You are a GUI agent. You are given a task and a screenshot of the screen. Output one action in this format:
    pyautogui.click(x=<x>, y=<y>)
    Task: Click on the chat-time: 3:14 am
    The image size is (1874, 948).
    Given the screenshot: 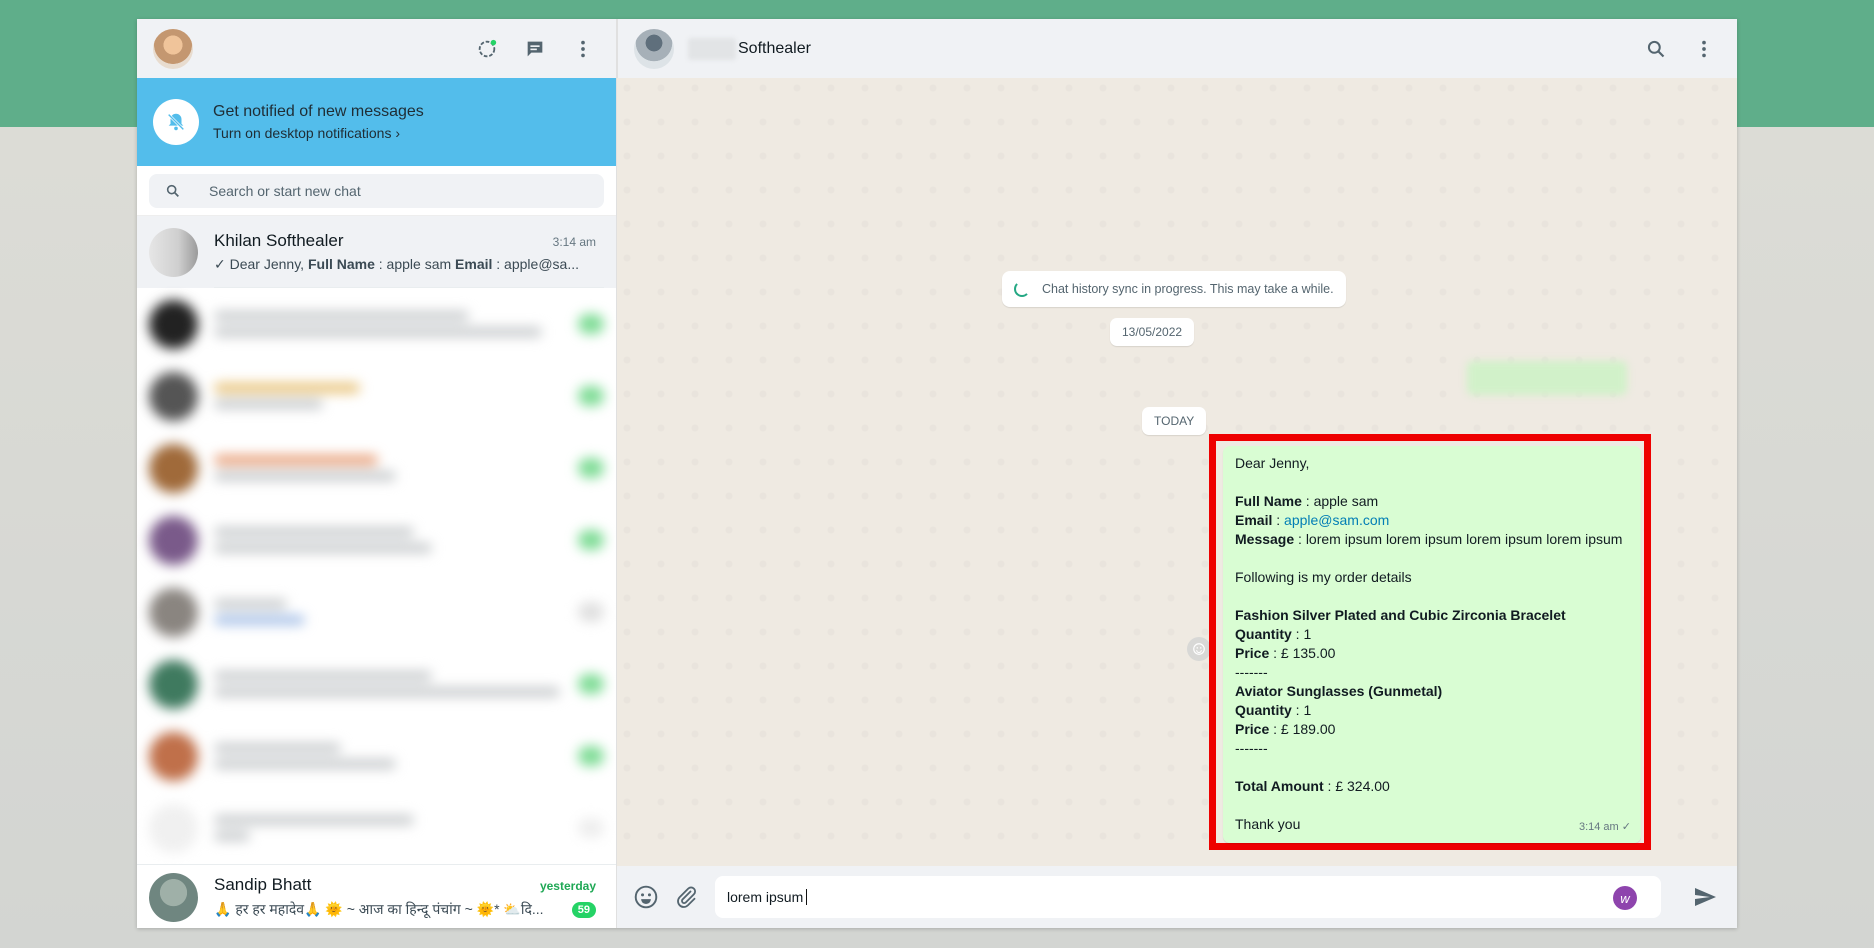 What is the action you would take?
    pyautogui.click(x=574, y=241)
    